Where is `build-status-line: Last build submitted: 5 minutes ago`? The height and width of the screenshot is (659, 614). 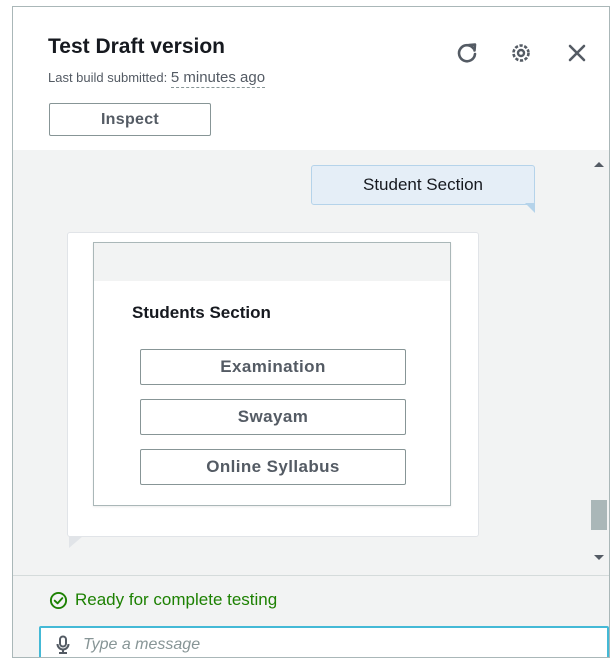 build-status-line: Last build submitted: 5 minutes ago is located at coordinates (157, 78).